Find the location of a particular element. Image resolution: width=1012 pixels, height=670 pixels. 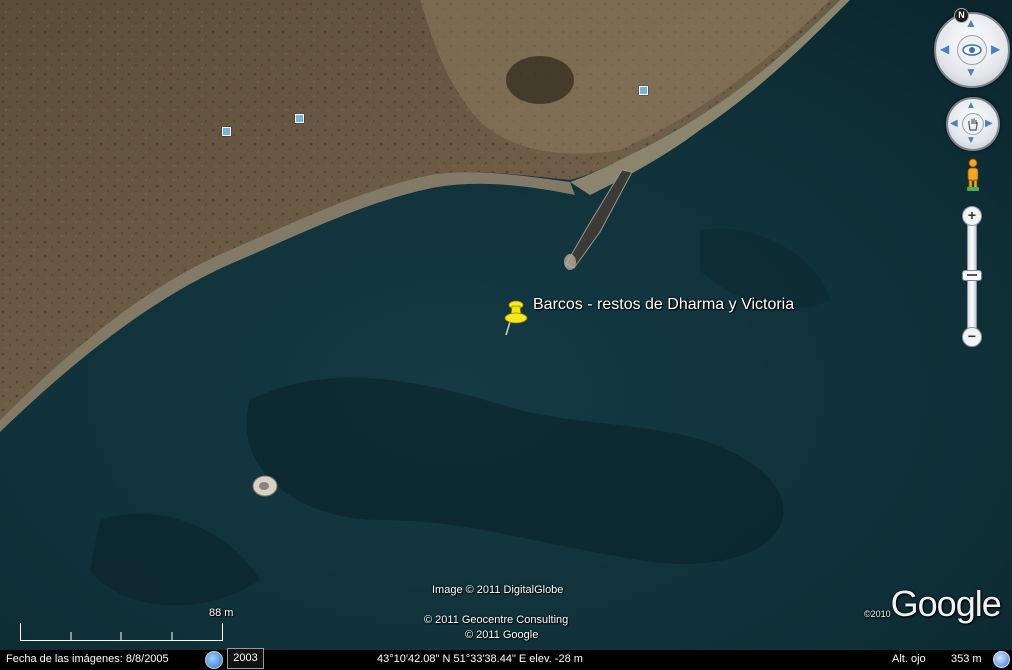

placemark-label: Barcos - restos de Dharma y Victoria is located at coordinates (663, 305).